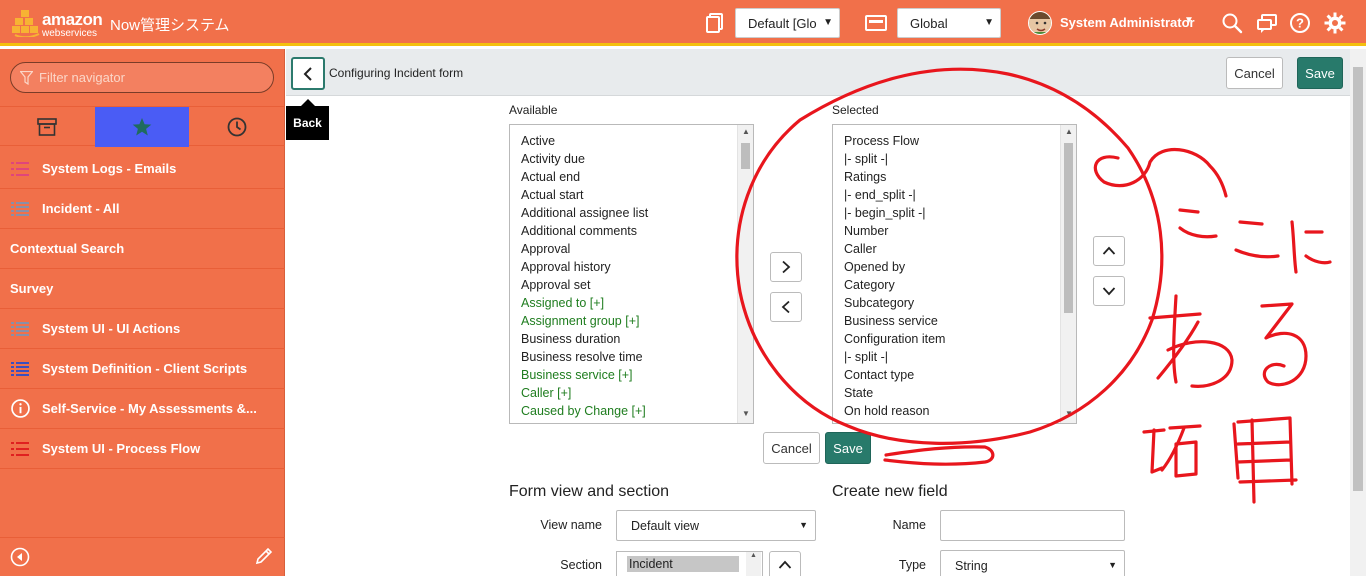 The image size is (1366, 576). Describe the element at coordinates (848, 448) in the screenshot. I see `slushbucket-save-button: Save` at that location.